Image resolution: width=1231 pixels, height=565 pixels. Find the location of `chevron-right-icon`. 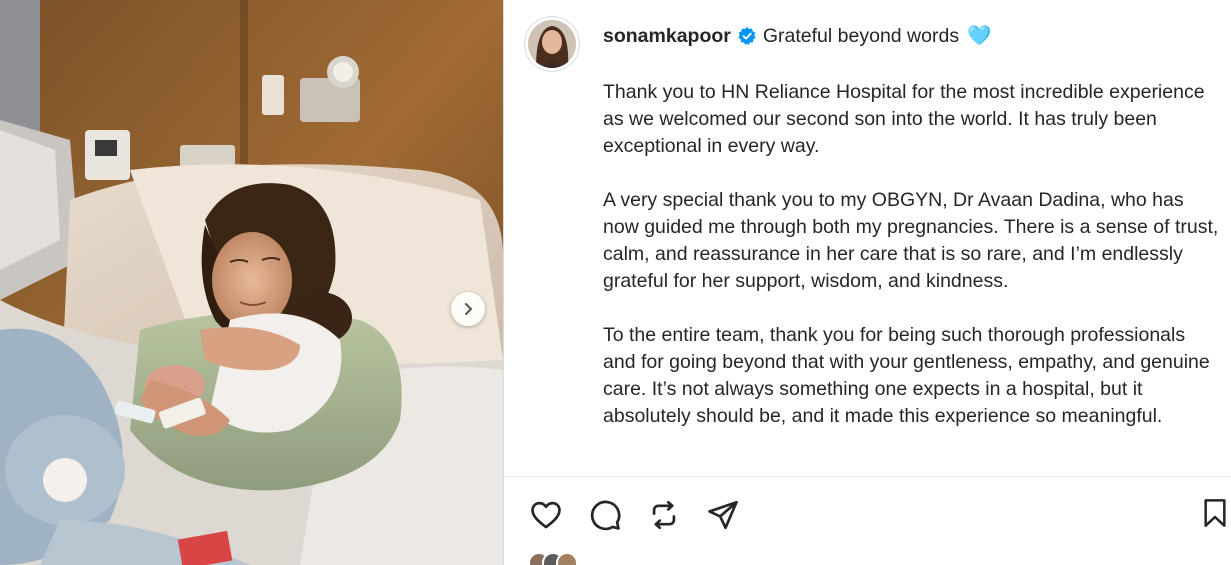

chevron-right-icon is located at coordinates (468, 309).